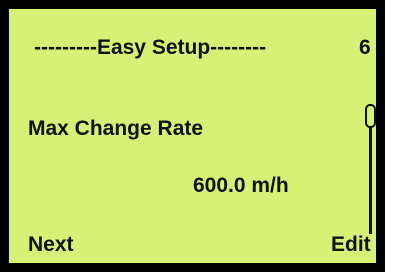  What do you see at coordinates (51, 245) in the screenshot?
I see `next-softkey: Next` at bounding box center [51, 245].